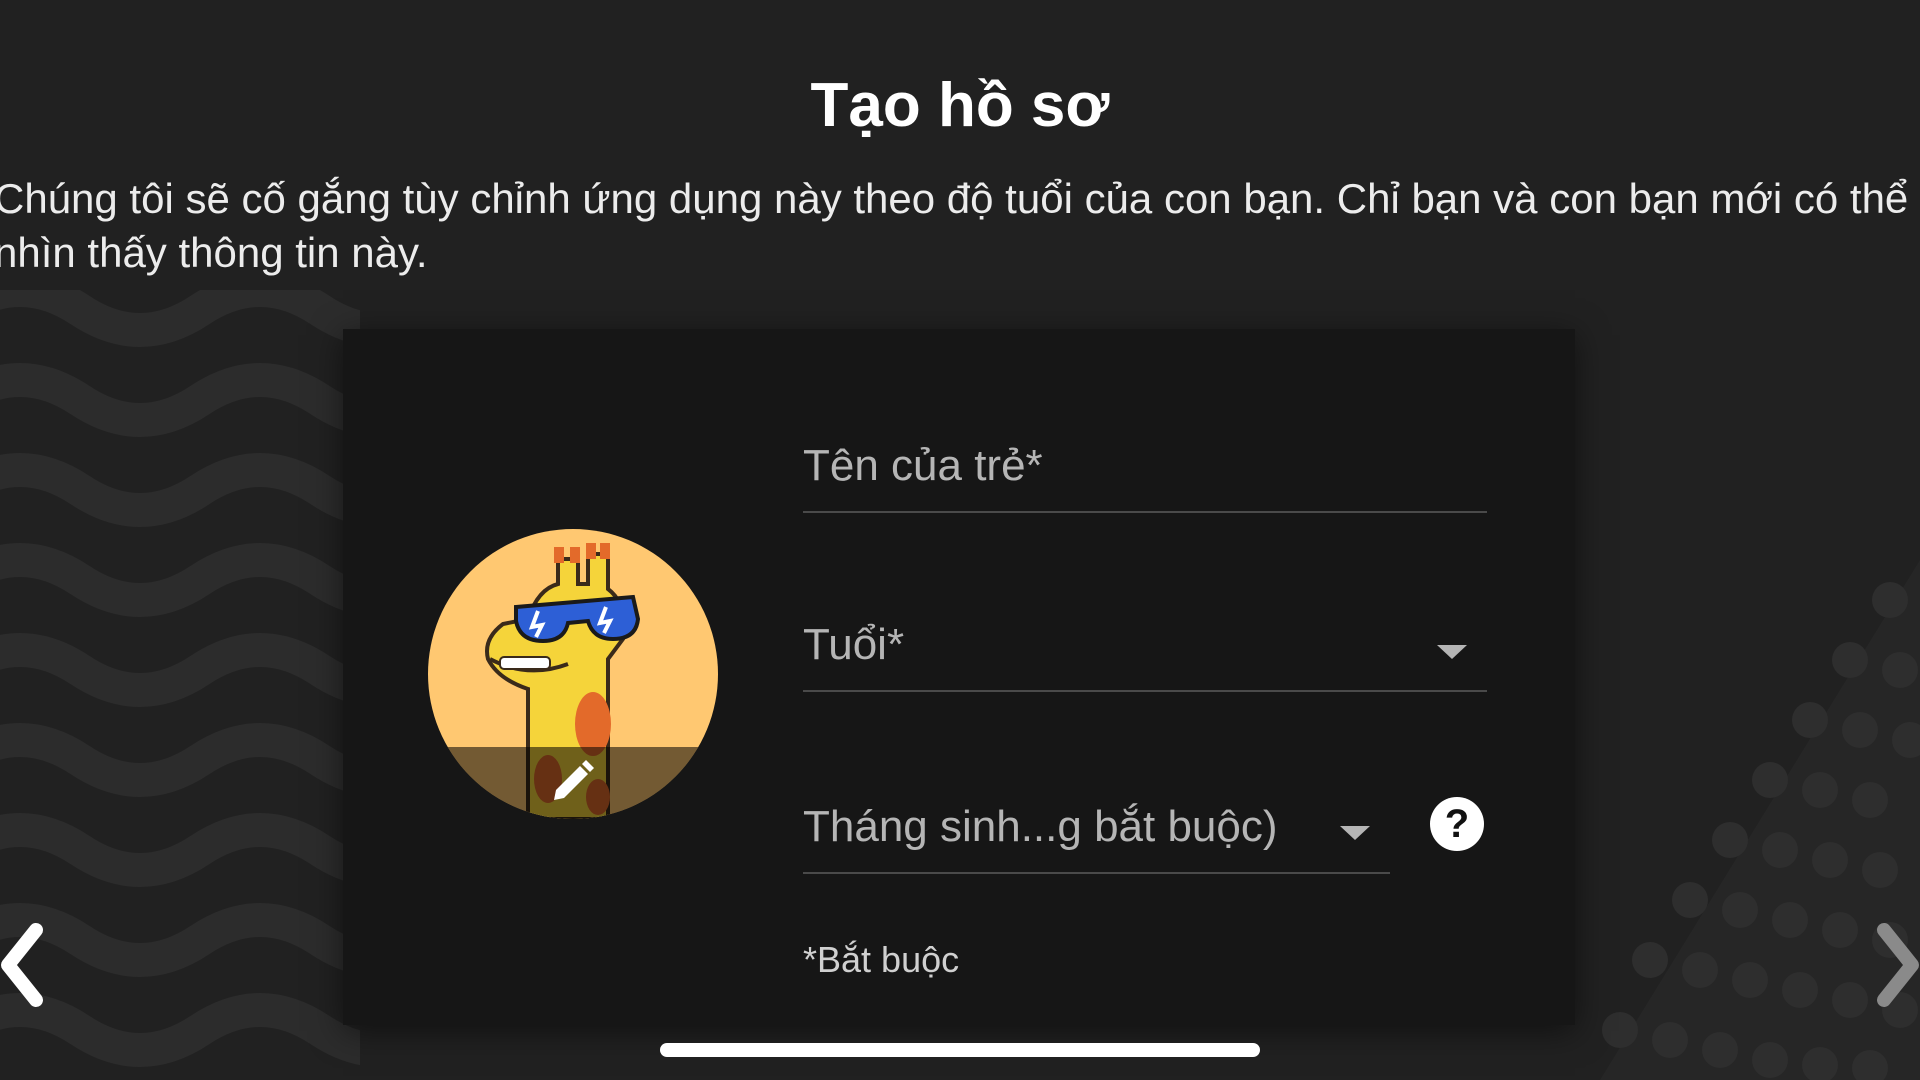 This screenshot has height=1080, width=1920. Describe the element at coordinates (881, 959) in the screenshot. I see `required-note: *Bắt buộc` at that location.